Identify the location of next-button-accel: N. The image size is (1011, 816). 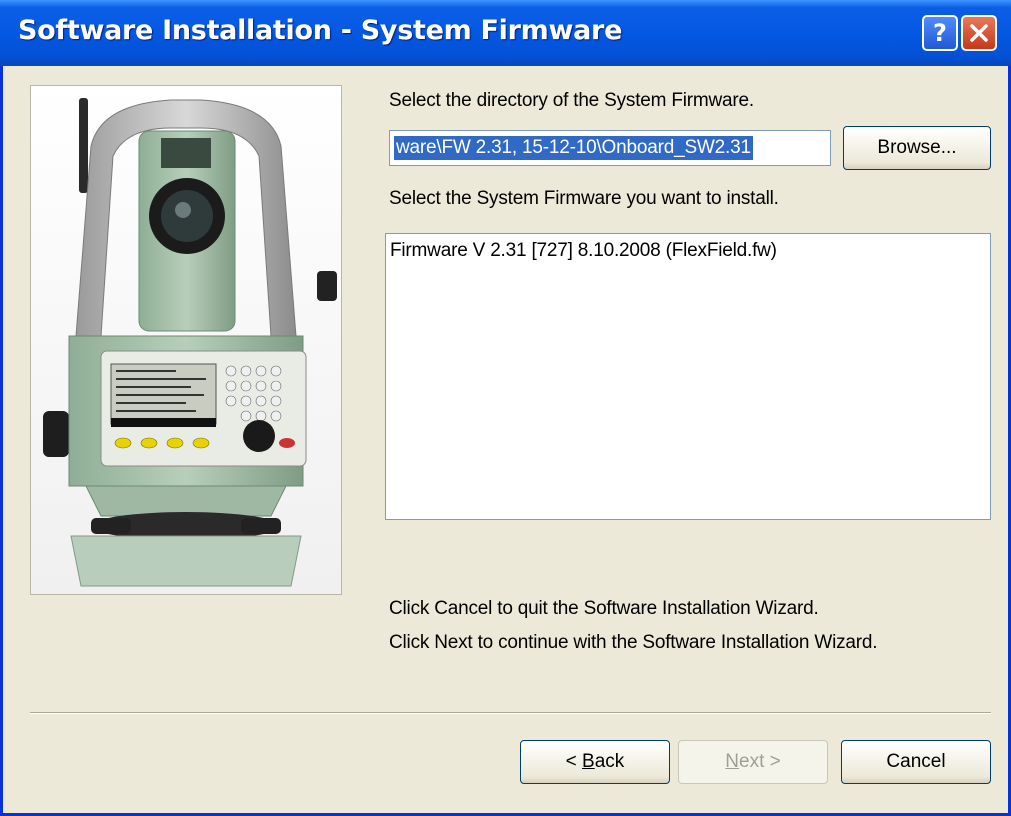
(732, 761).